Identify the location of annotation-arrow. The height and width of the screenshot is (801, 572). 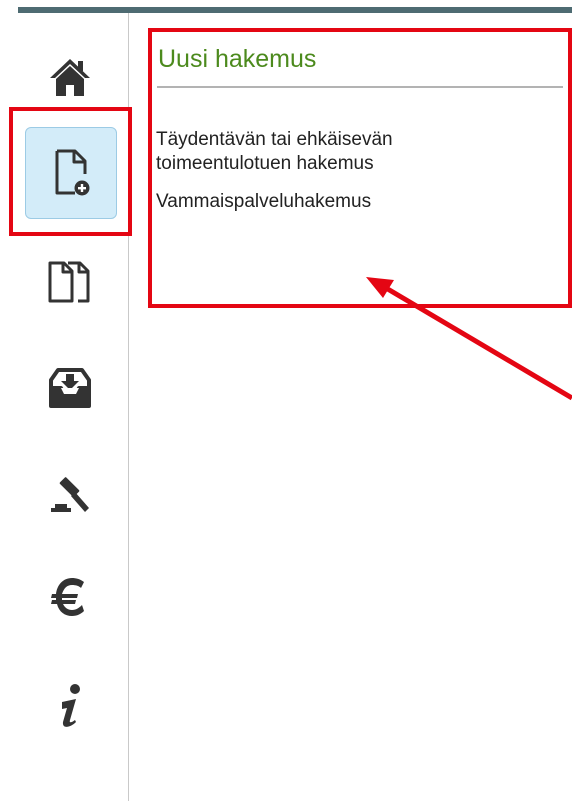
(469, 339).